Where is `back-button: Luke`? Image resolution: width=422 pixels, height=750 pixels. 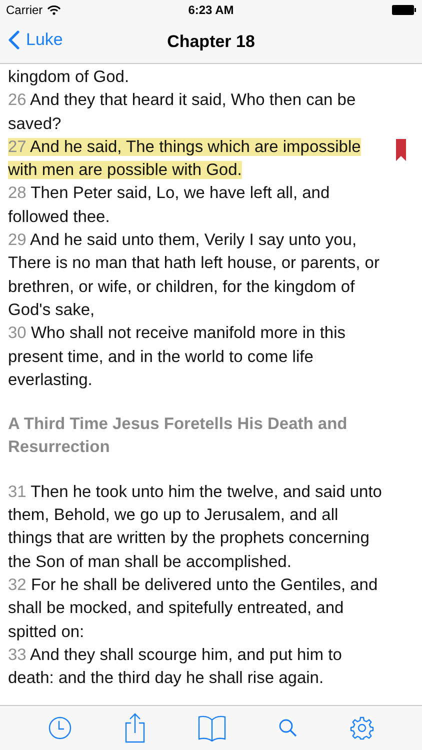
back-button: Luke is located at coordinates (35, 40).